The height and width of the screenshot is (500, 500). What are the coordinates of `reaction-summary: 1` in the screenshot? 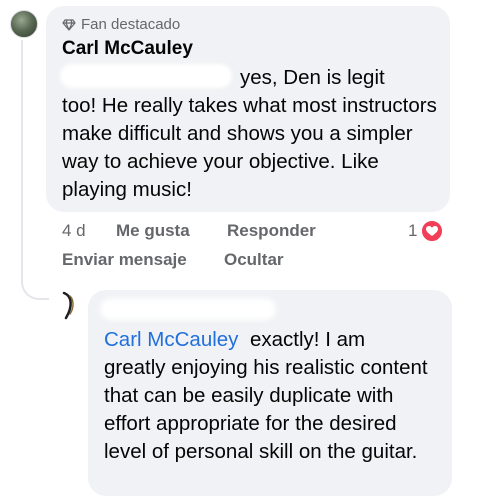 It's located at (426, 231).